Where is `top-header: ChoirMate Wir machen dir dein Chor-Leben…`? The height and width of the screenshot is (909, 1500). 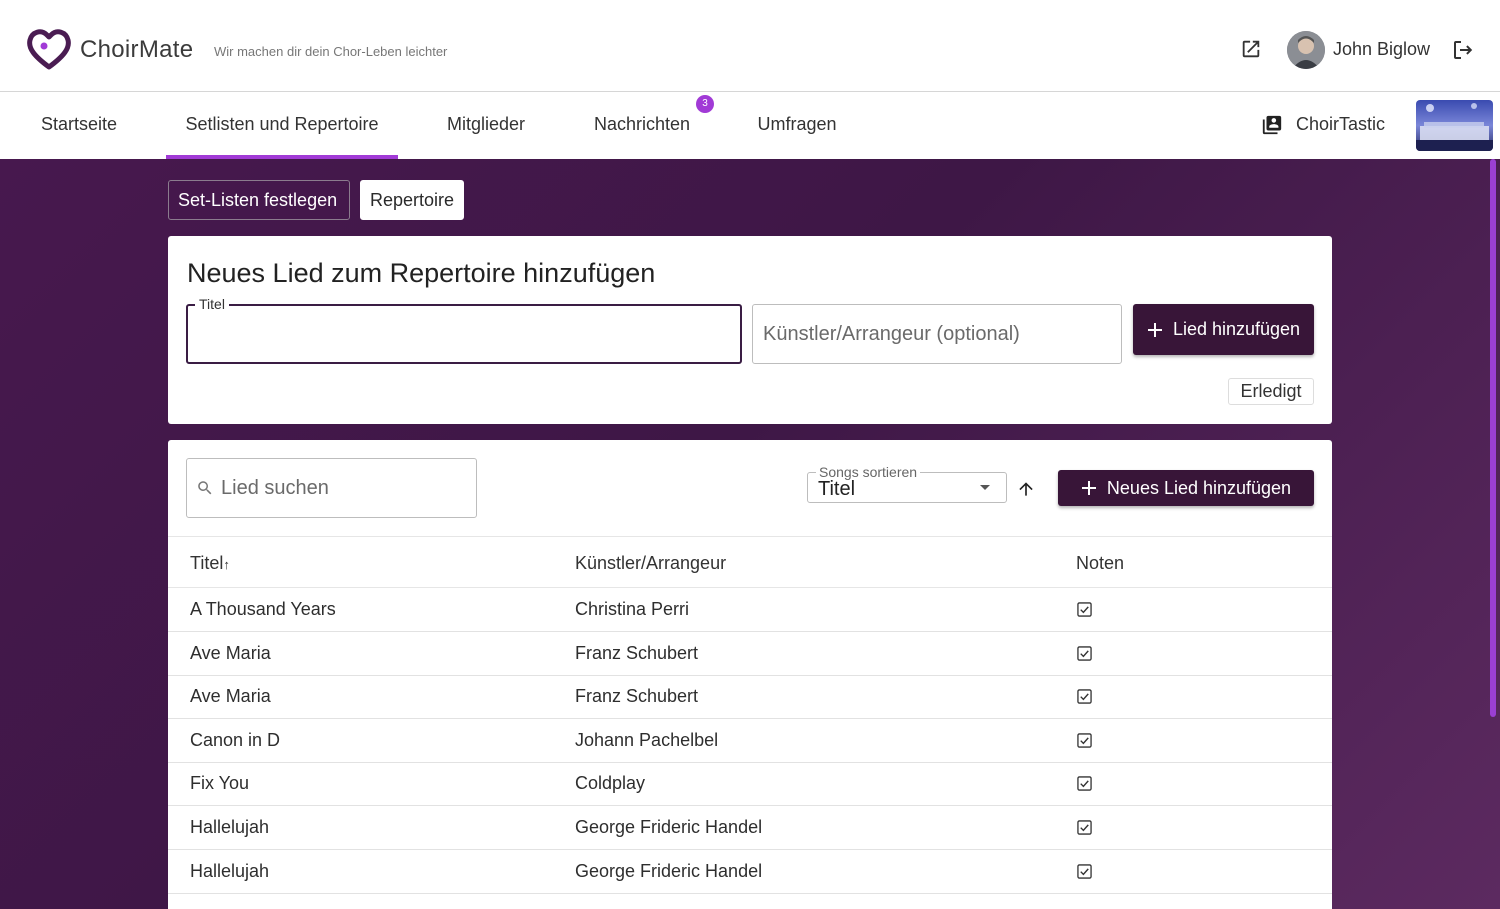 top-header: ChoirMate Wir machen dir dein Chor-Leben… is located at coordinates (750, 46).